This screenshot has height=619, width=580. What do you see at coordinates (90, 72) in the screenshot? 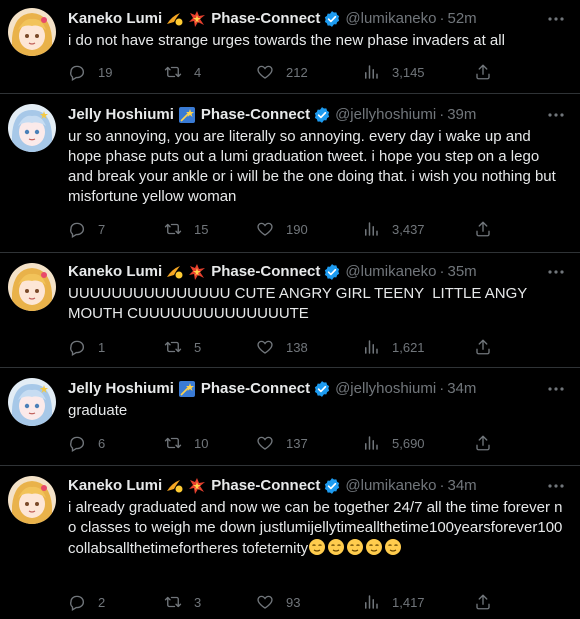
I see `reply-button: 19` at bounding box center [90, 72].